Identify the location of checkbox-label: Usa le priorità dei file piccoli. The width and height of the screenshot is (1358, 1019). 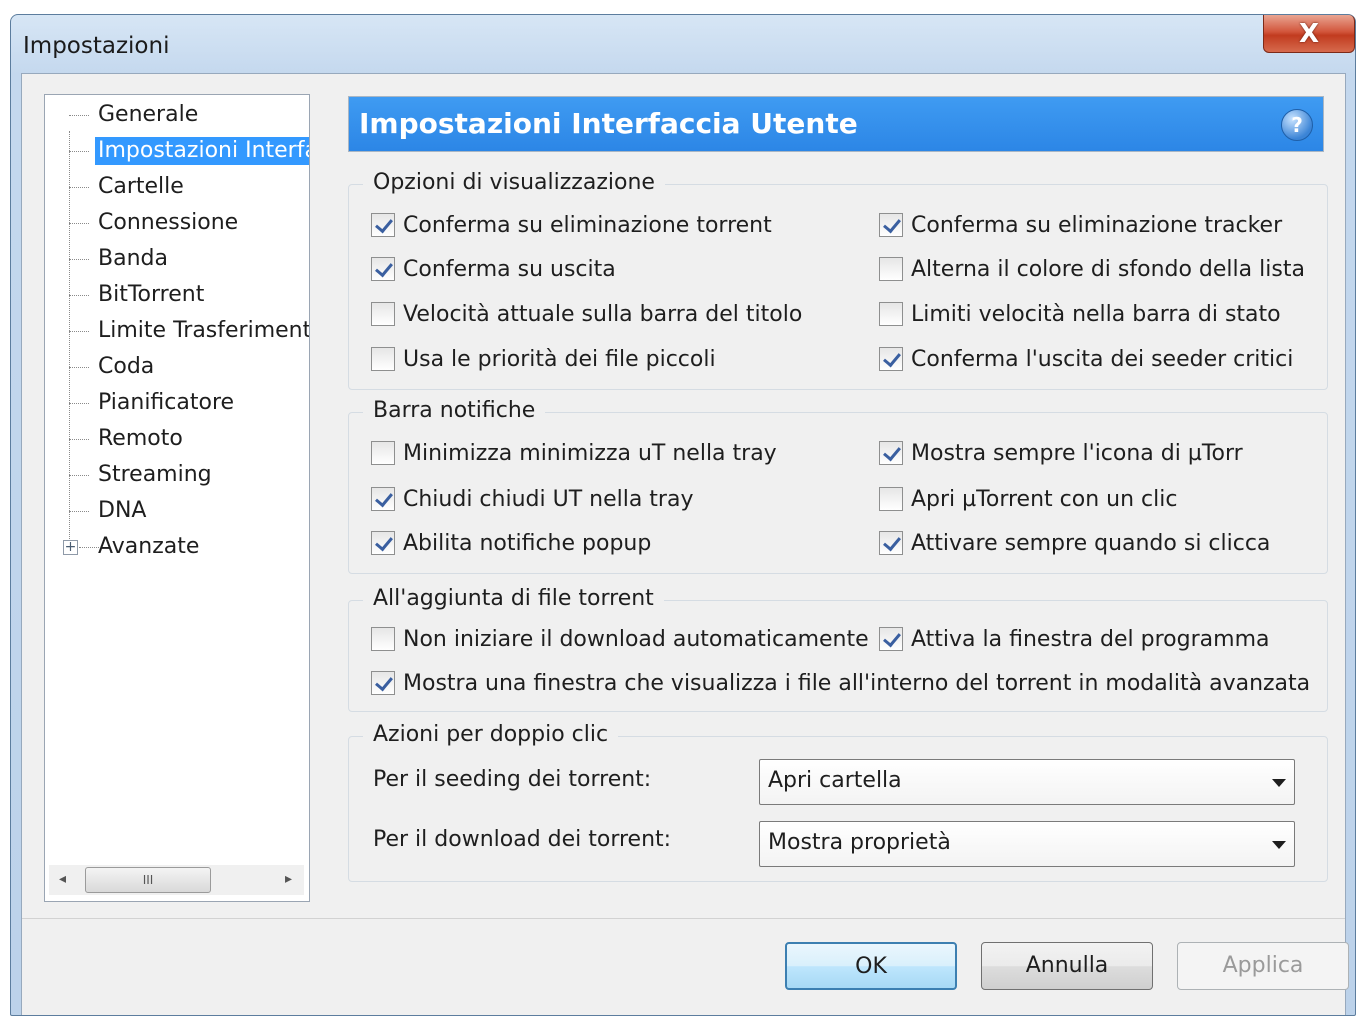
(559, 359).